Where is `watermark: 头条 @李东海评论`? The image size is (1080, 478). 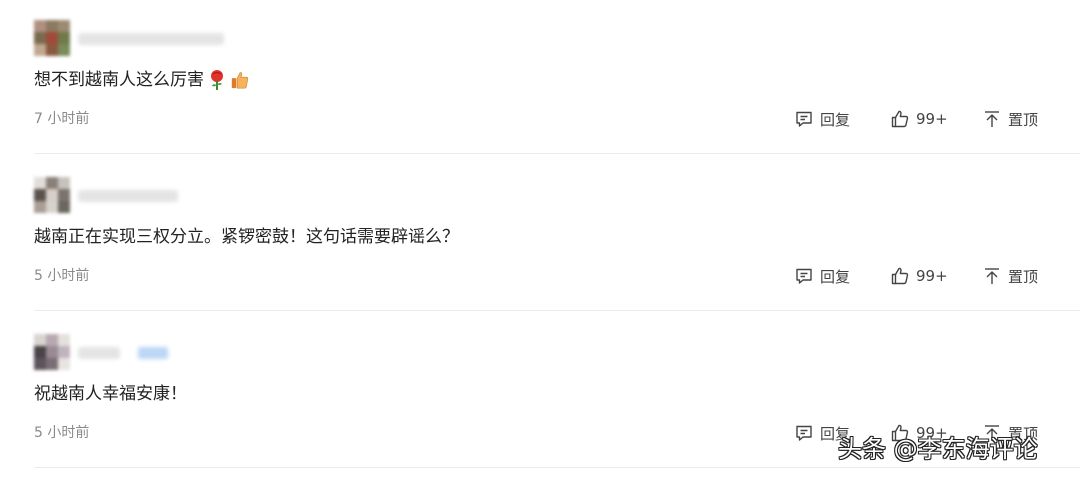
watermark: 头条 @李东海评论 is located at coordinates (938, 449).